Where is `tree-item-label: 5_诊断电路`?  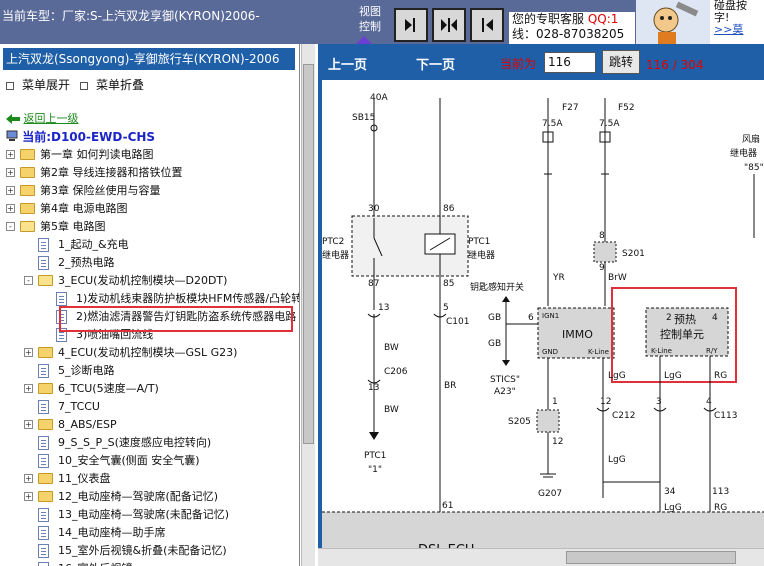 tree-item-label: 5_诊断电路 is located at coordinates (86, 370).